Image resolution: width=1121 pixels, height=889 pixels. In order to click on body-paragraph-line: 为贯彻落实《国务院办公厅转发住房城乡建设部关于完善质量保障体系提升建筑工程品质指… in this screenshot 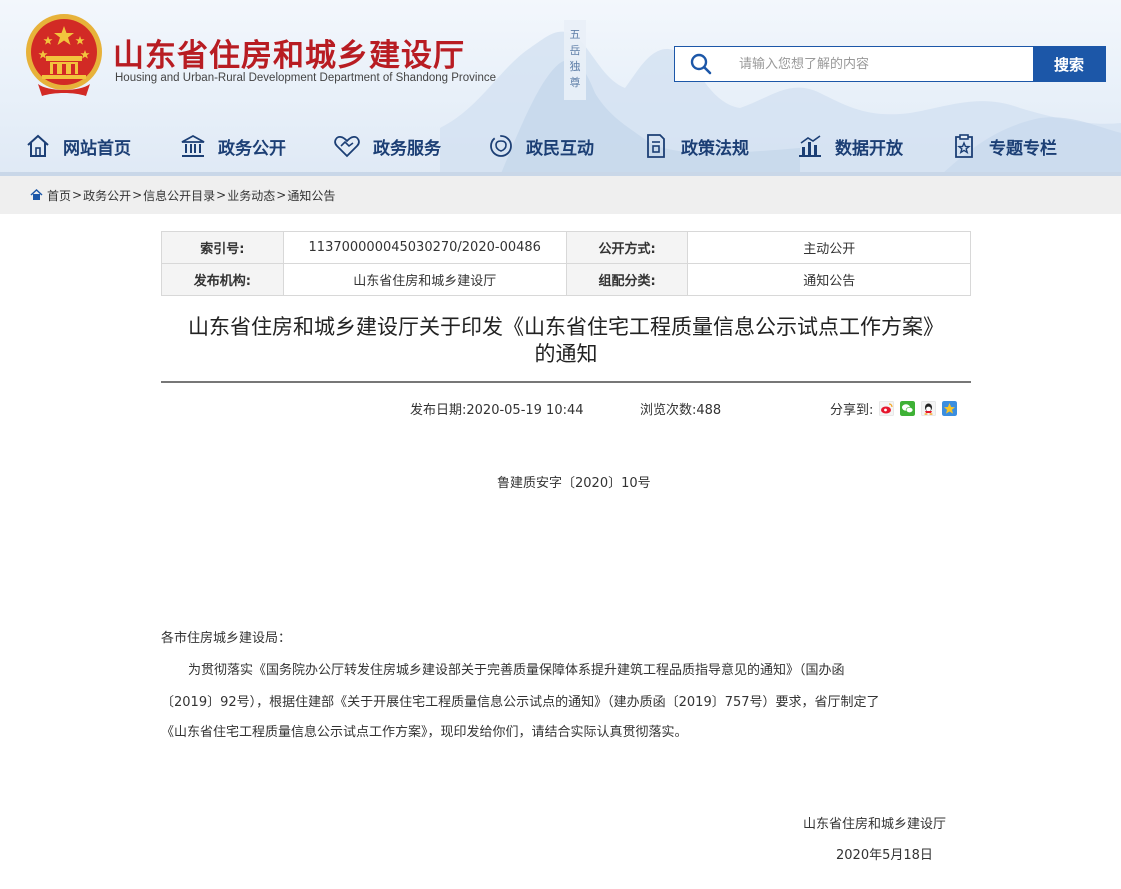, I will do `click(516, 670)`.